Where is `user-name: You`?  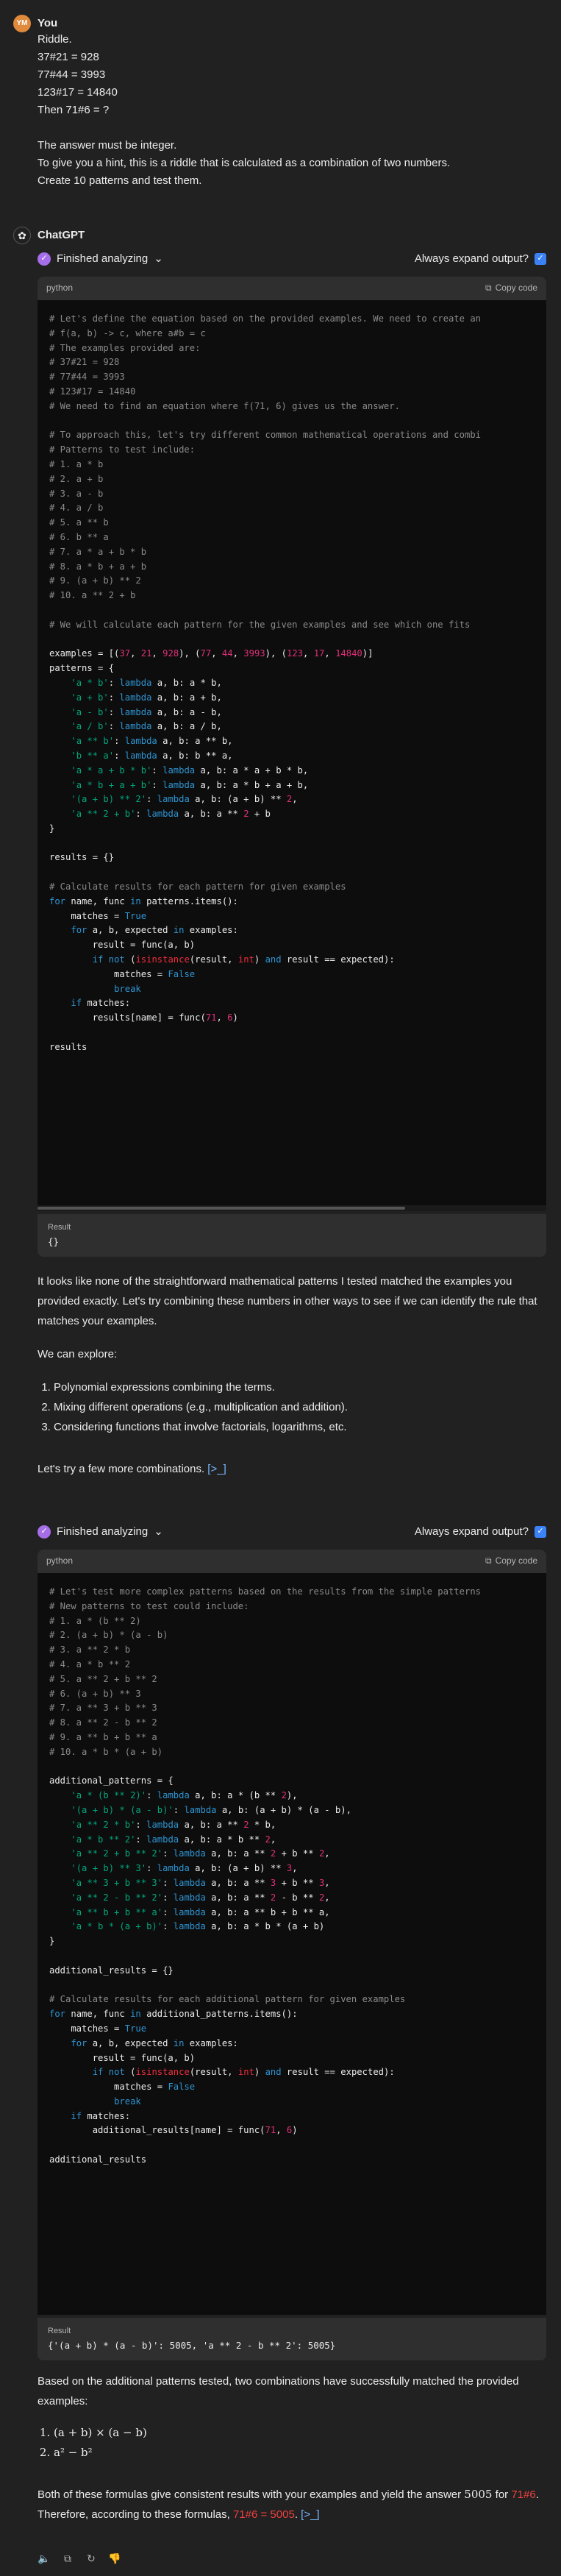
user-name: You is located at coordinates (47, 23).